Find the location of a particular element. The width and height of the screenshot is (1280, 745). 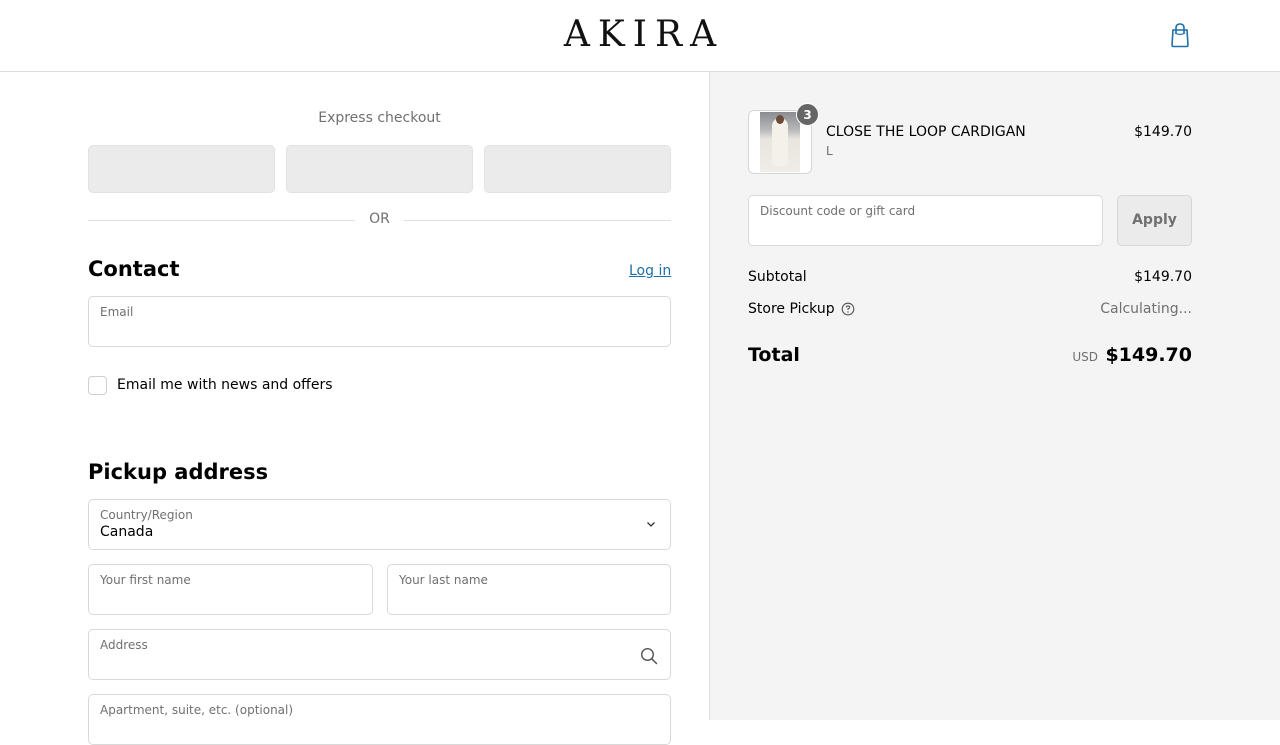

site-header: AKIRA is located at coordinates (640, 36).